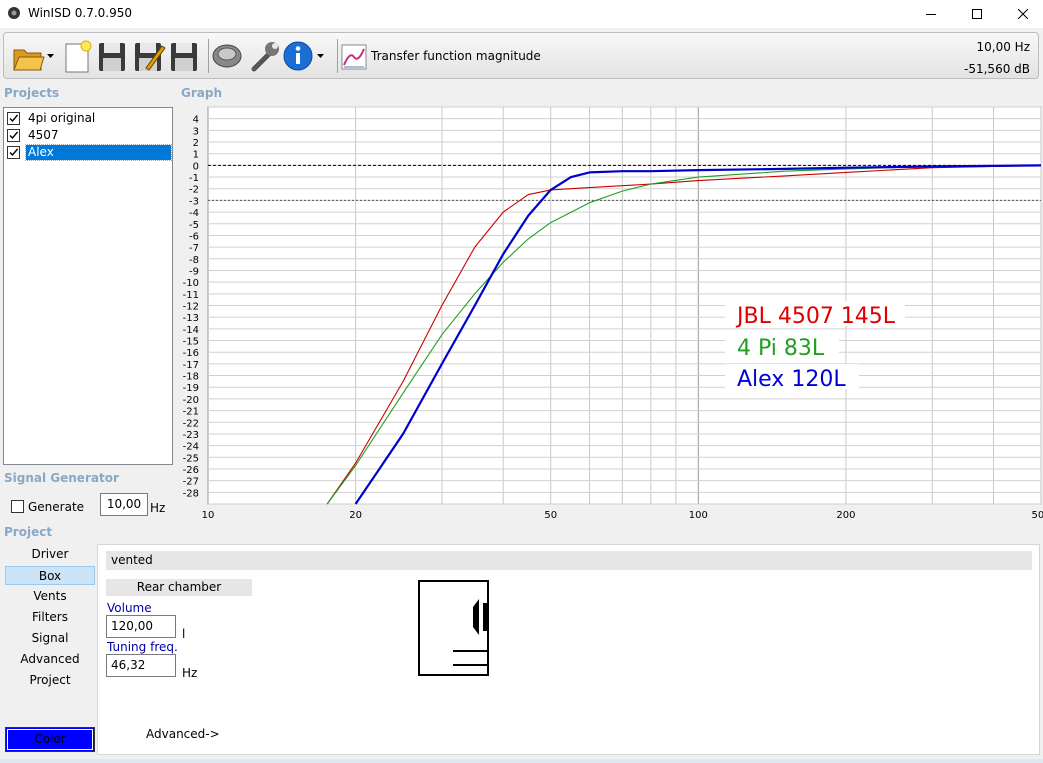 Image resolution: width=1043 pixels, height=763 pixels. I want to click on close-icon, so click(1023, 14).